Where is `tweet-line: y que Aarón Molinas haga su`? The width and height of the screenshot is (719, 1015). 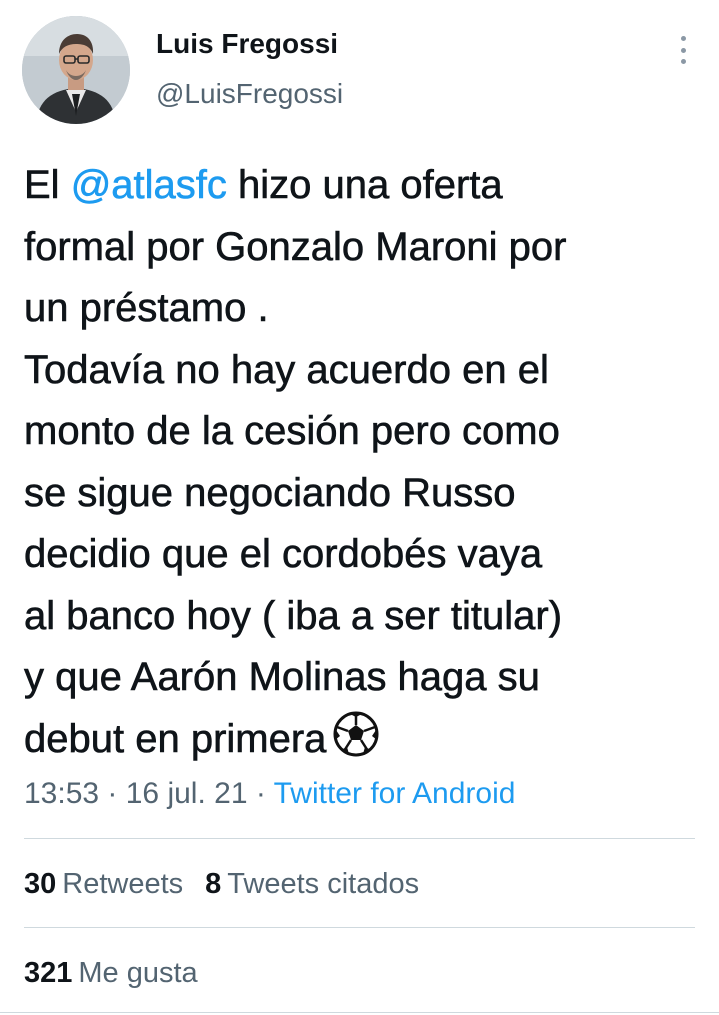 tweet-line: y que Aarón Molinas haga su is located at coordinates (282, 677).